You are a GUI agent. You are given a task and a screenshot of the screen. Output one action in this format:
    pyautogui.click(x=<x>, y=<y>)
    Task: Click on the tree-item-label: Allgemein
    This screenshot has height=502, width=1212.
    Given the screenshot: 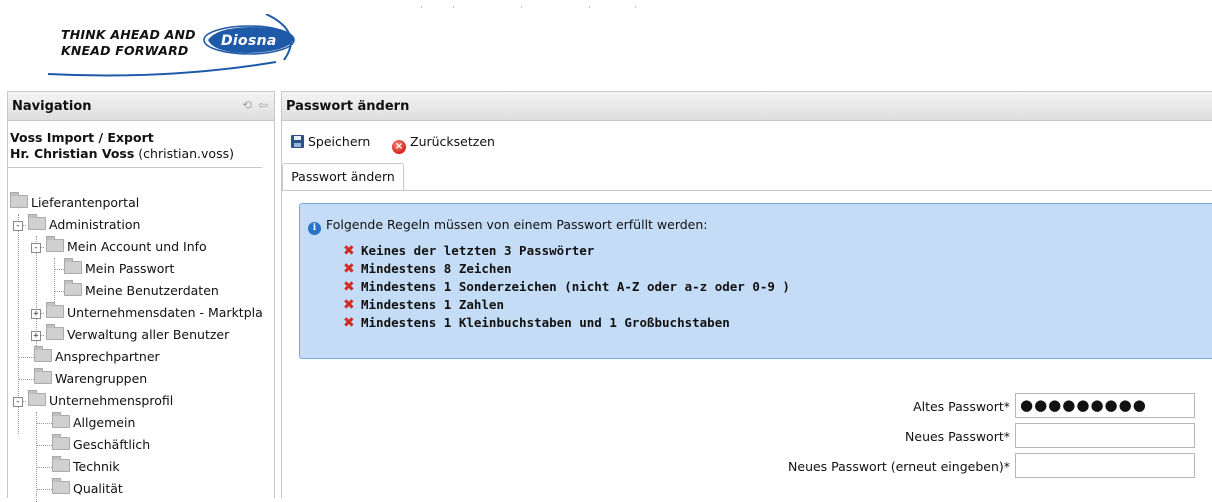 What is the action you would take?
    pyautogui.click(x=104, y=422)
    